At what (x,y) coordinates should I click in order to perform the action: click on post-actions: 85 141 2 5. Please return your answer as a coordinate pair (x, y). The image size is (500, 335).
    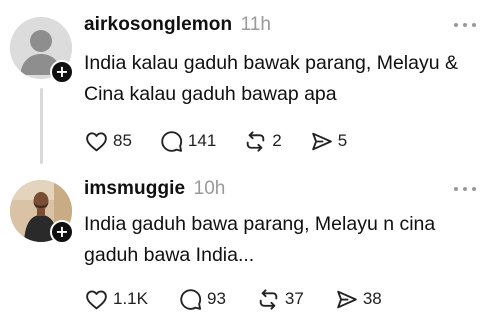
    Looking at the image, I should click on (229, 141).